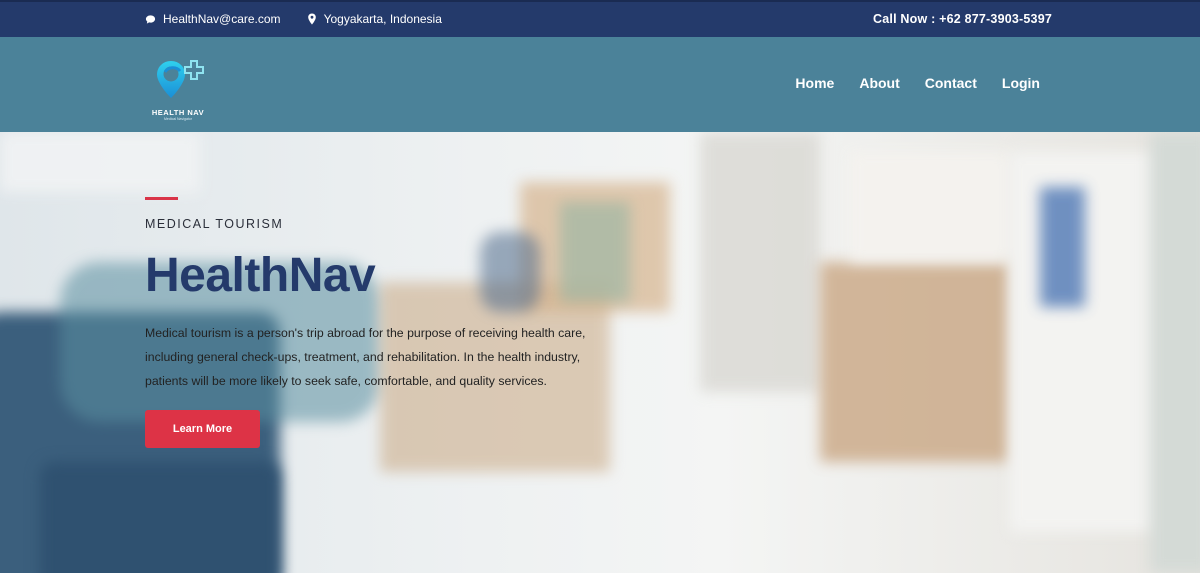 This screenshot has height=573, width=1200. Describe the element at coordinates (214, 224) in the screenshot. I see `hero-eyebrow: MEDICAL TOURISM` at that location.